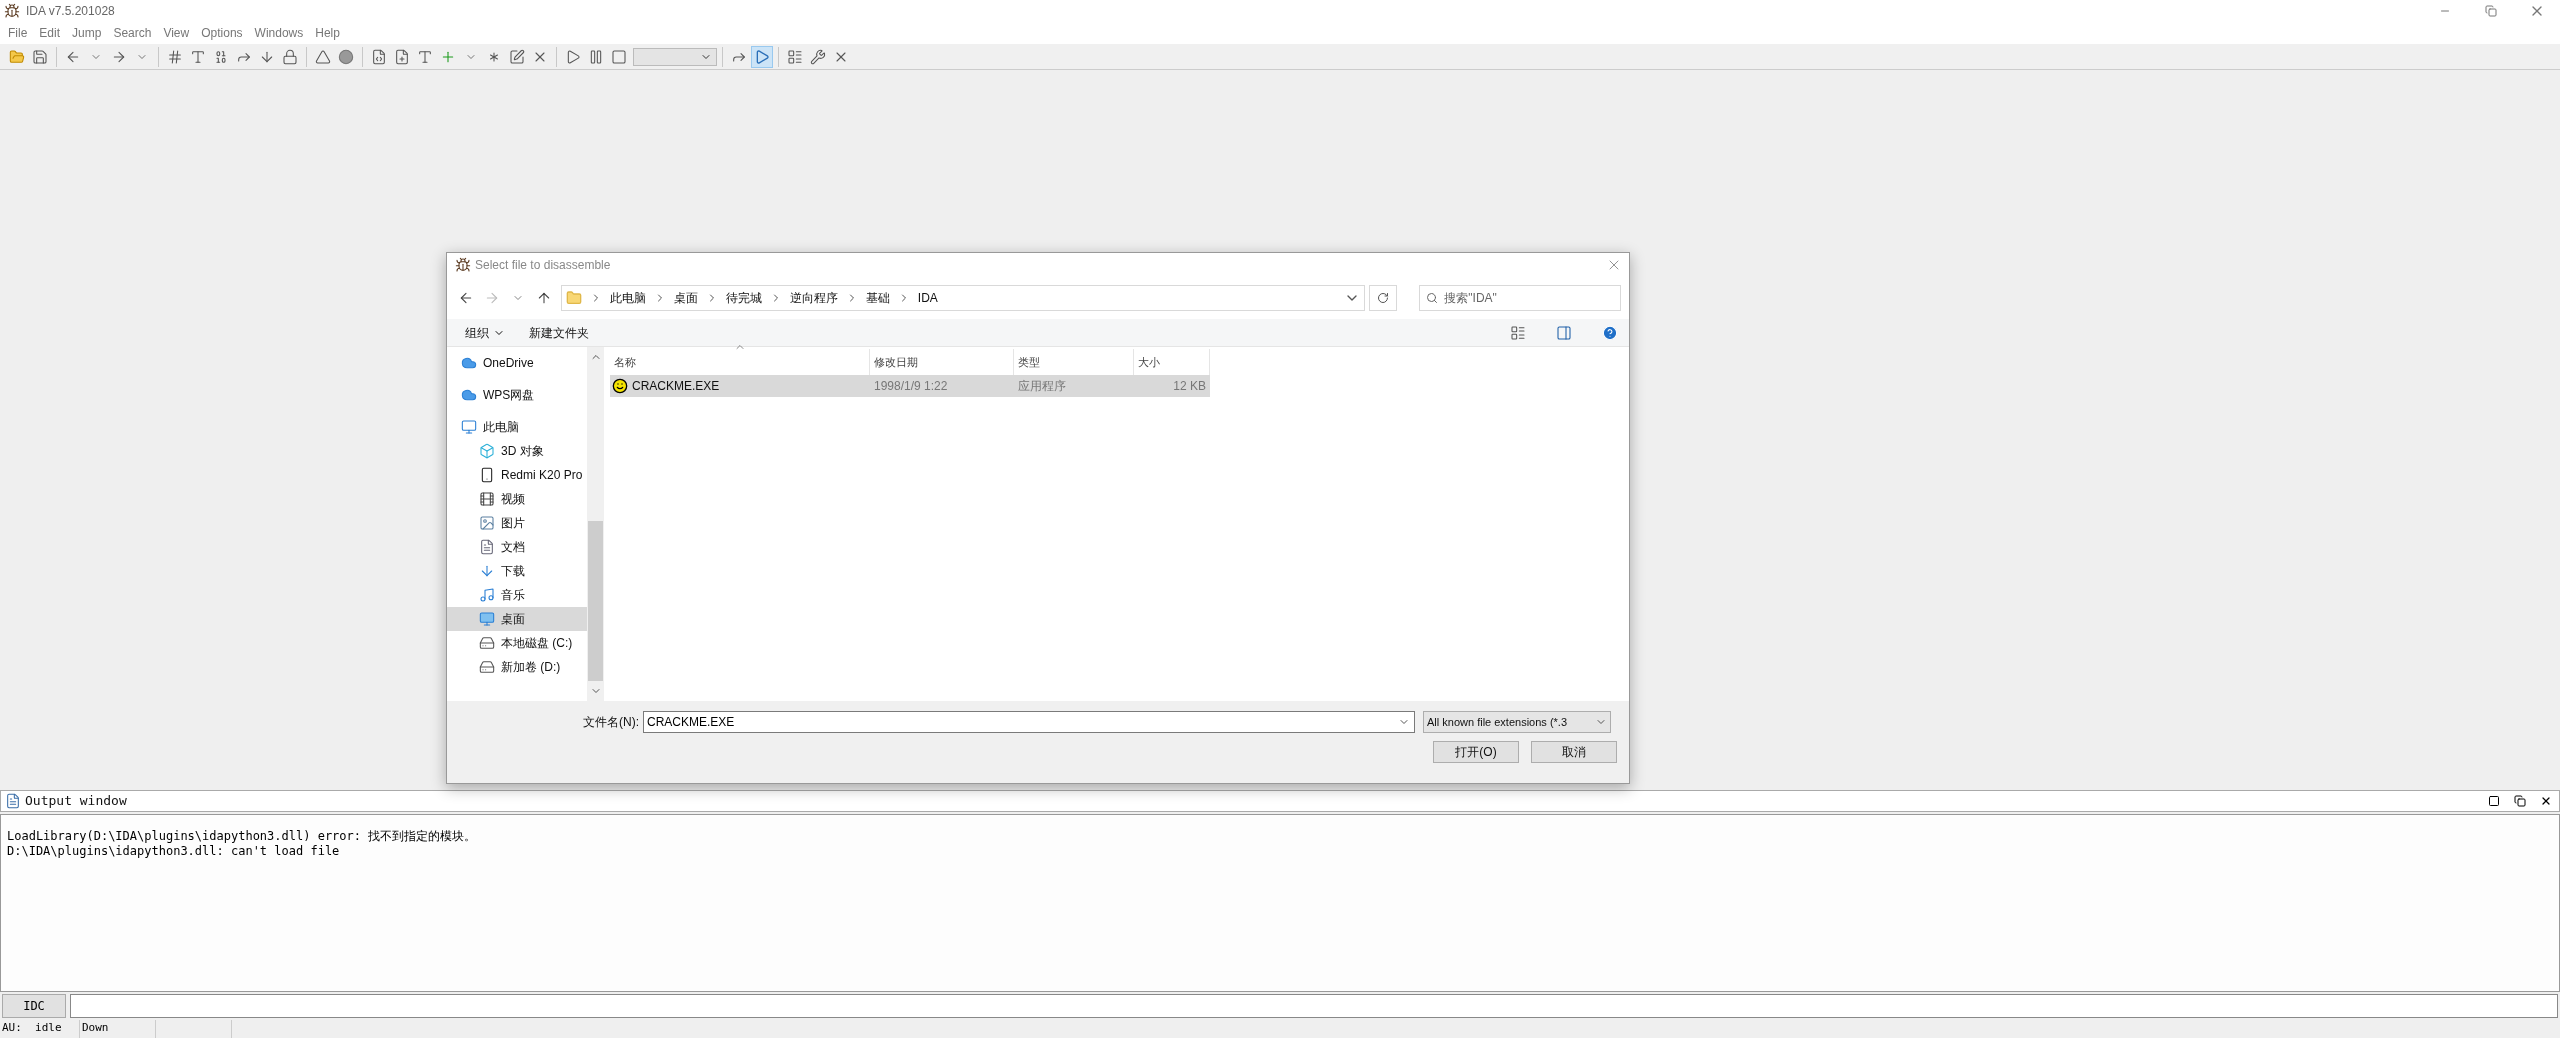  I want to click on download-icon, so click(487, 571).